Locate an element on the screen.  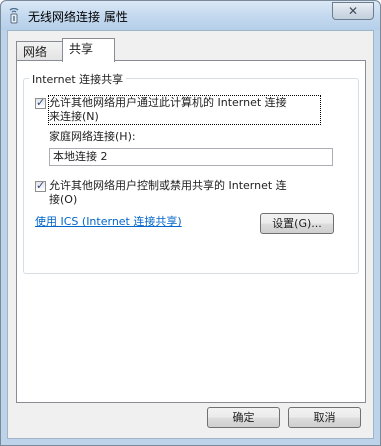
allow-share-label-line2: 来连接(N) is located at coordinates (74, 116).